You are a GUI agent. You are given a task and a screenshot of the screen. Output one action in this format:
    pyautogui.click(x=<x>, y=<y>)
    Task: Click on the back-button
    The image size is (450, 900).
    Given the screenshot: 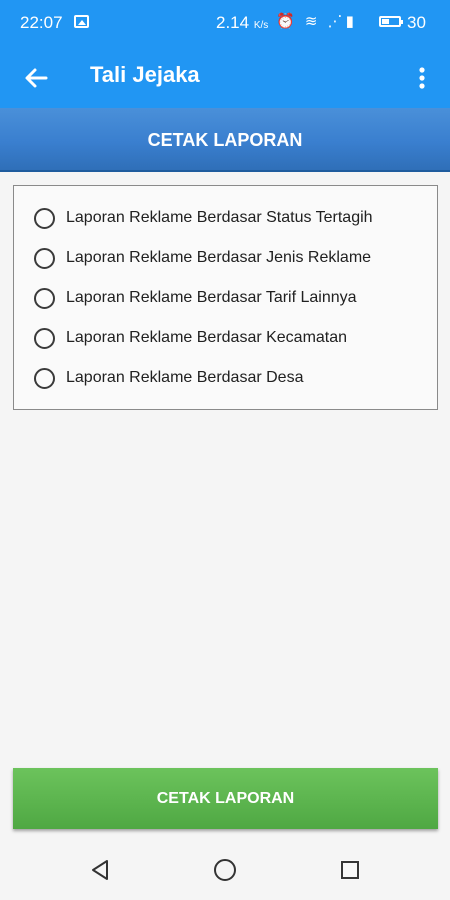 What is the action you would take?
    pyautogui.click(x=36, y=78)
    